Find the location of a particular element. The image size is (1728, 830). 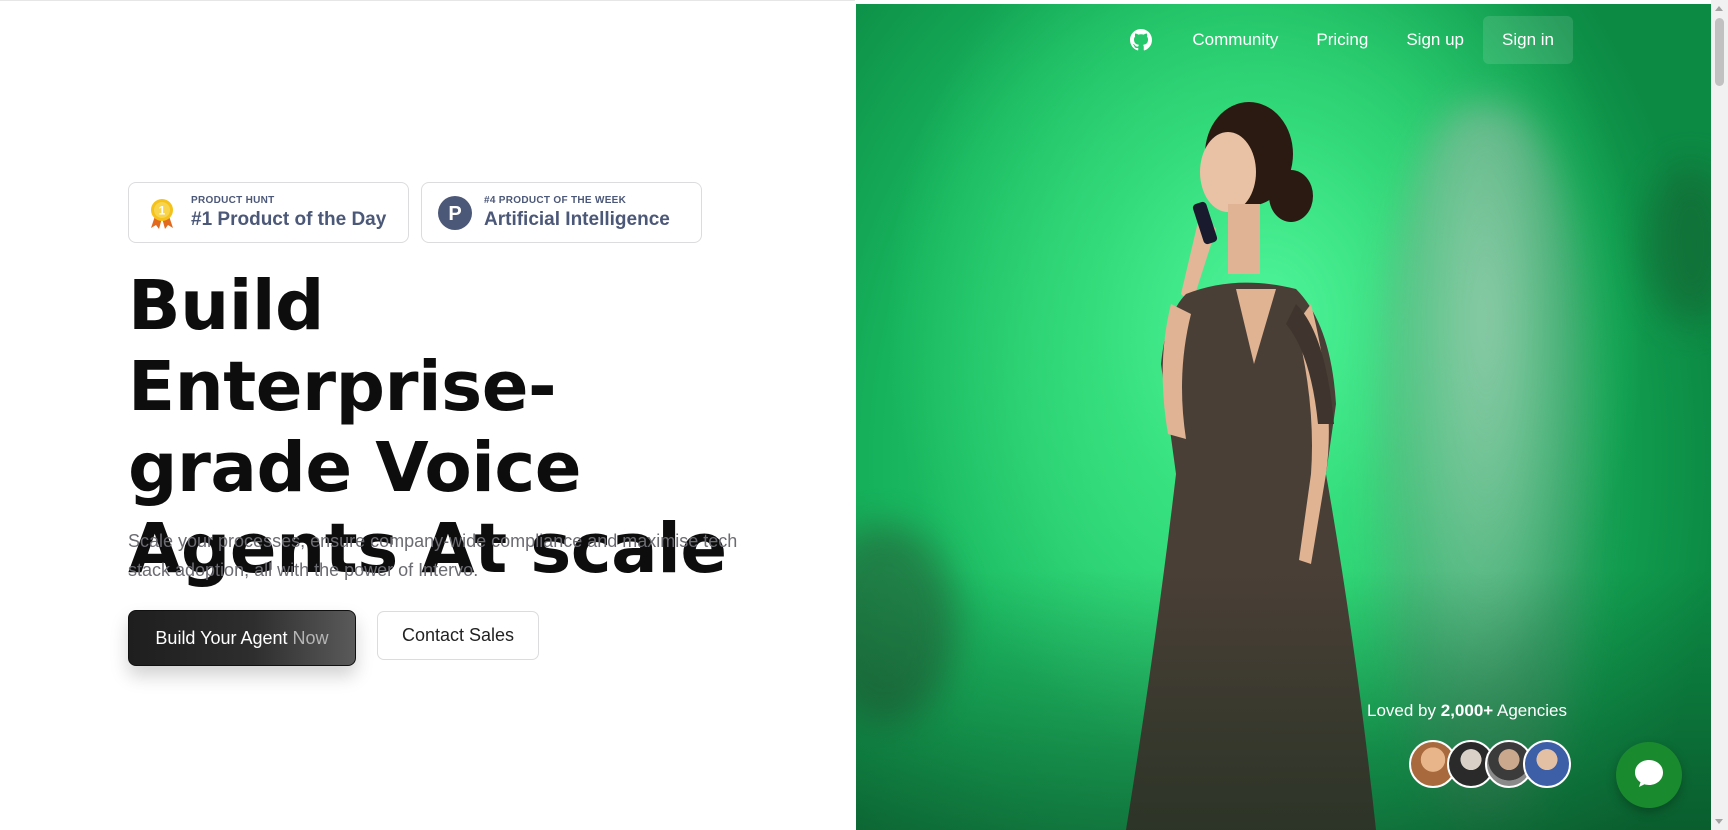

top-nav: Community Pricing Sign up Sign in is located at coordinates (1351, 40).